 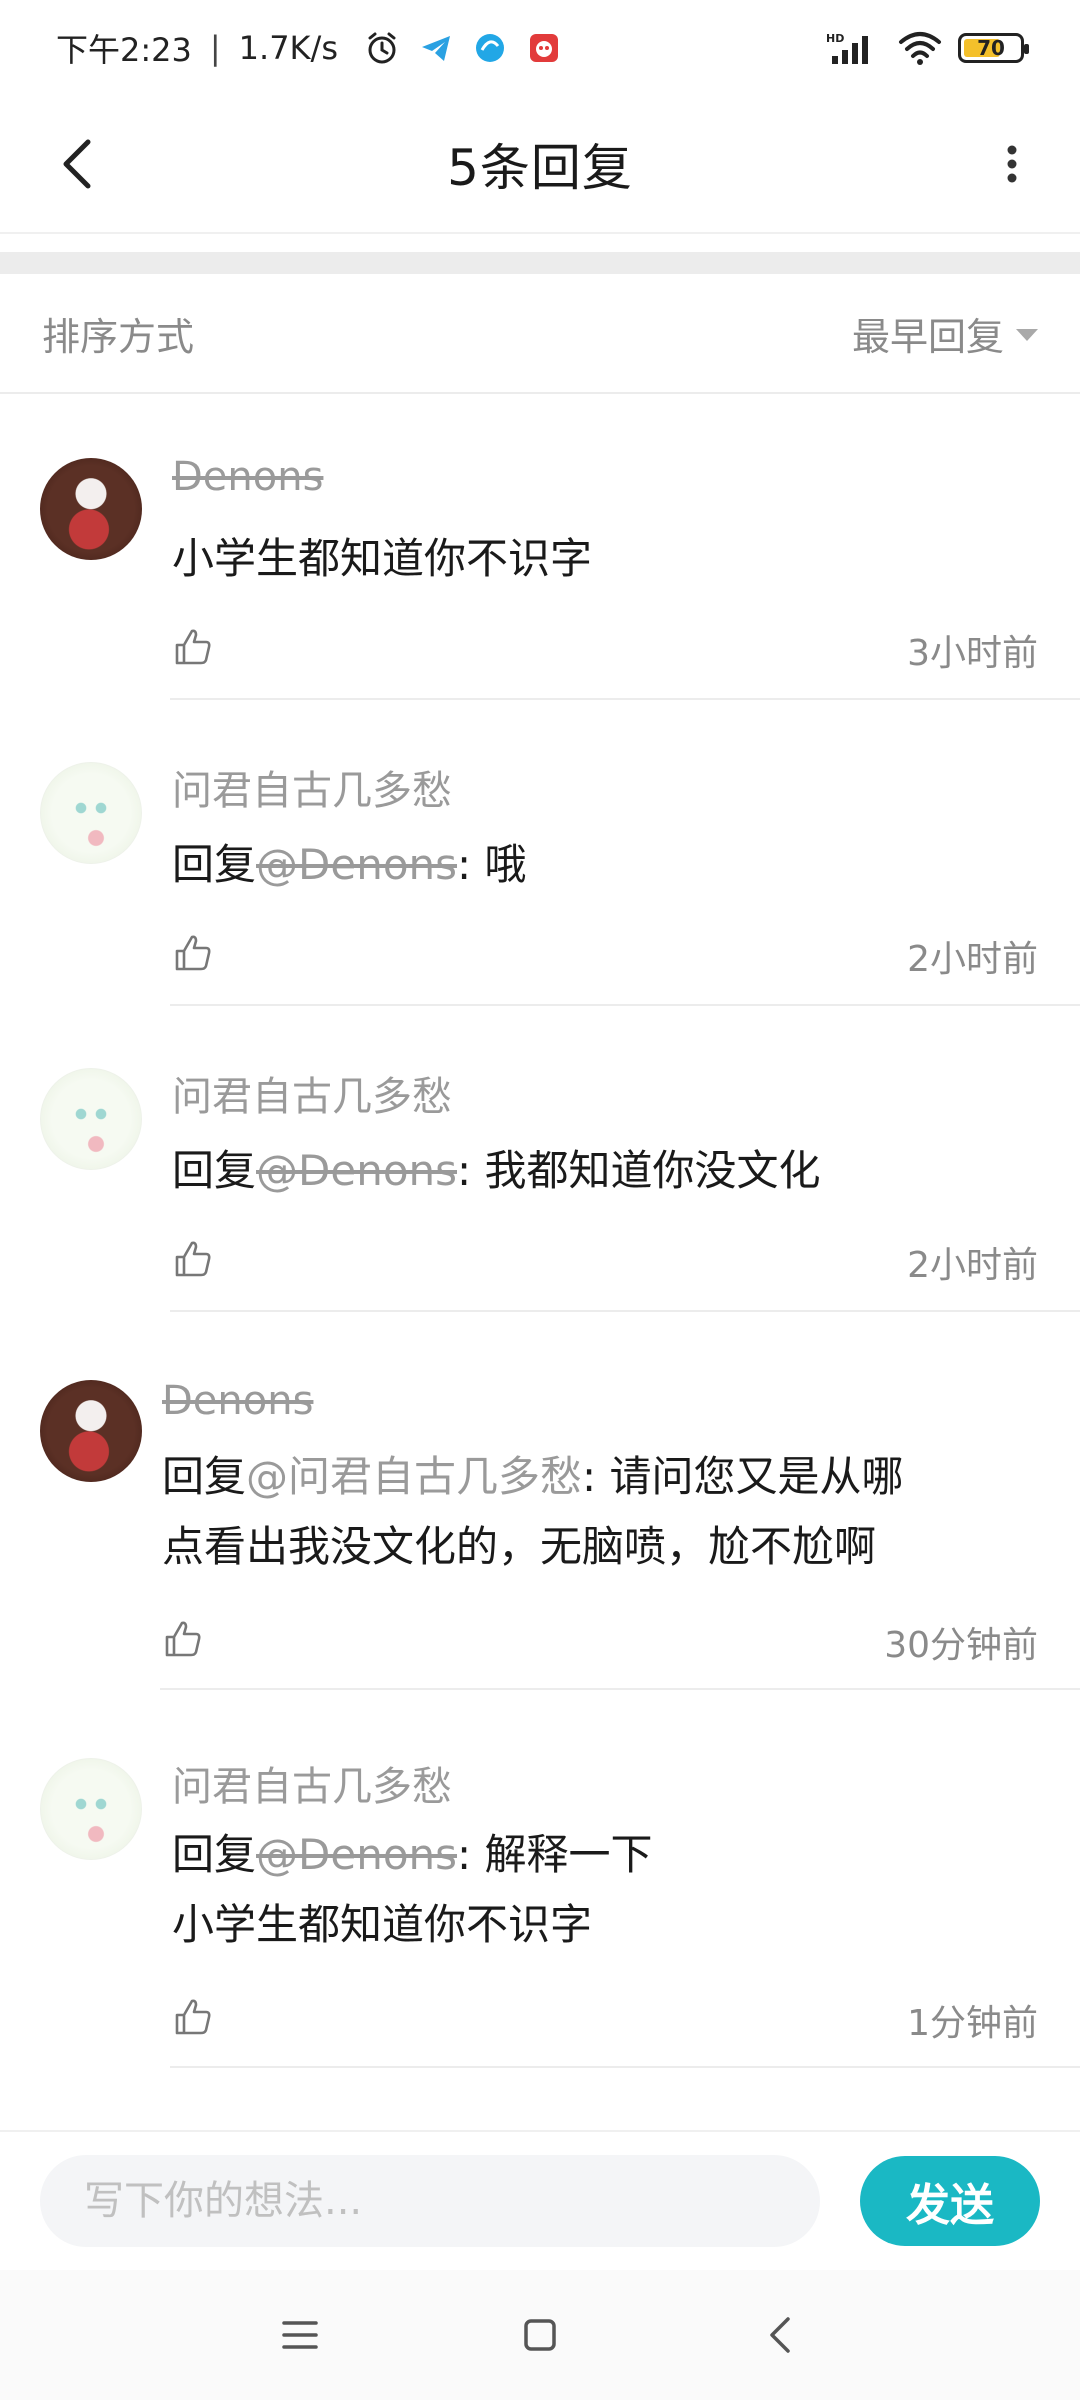 I want to click on reply-text: : 解释一下, so click(x=555, y=1854).